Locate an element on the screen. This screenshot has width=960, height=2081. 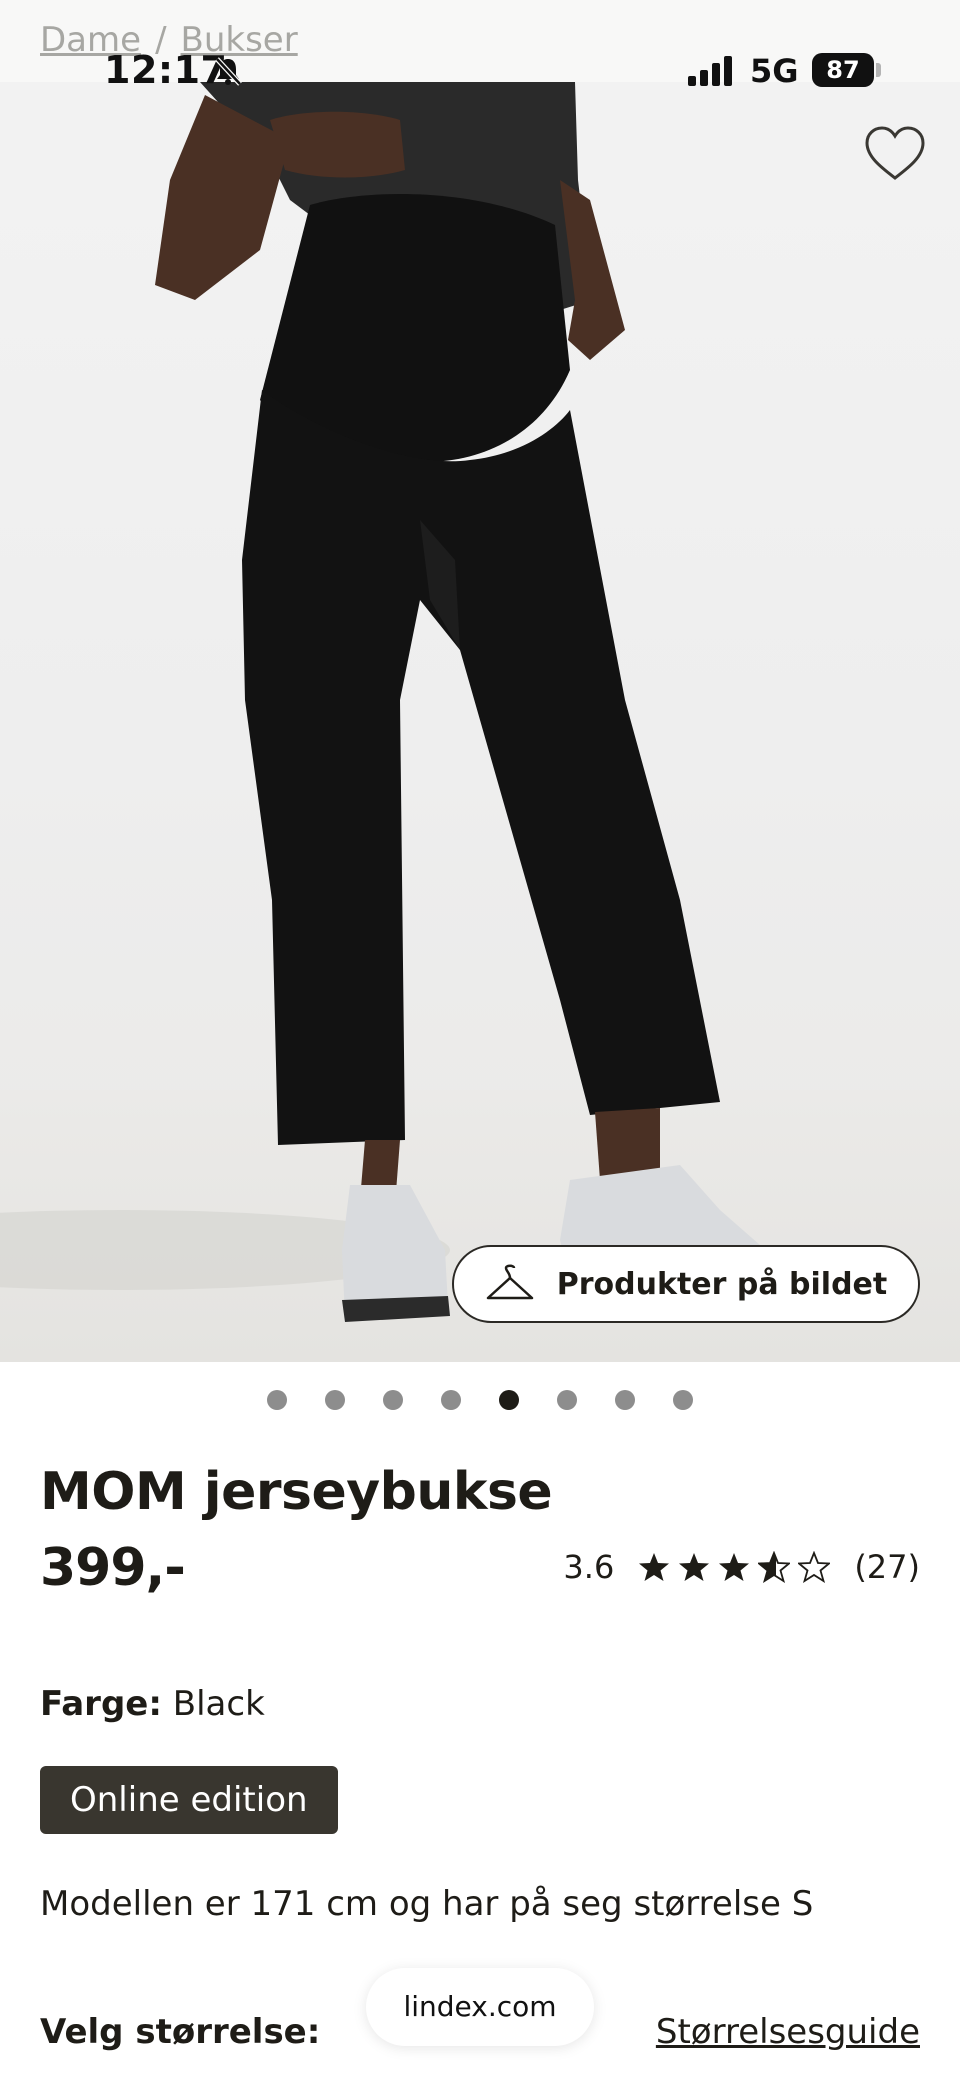
browser-url-bar: lindex.com is located at coordinates (480, 2007).